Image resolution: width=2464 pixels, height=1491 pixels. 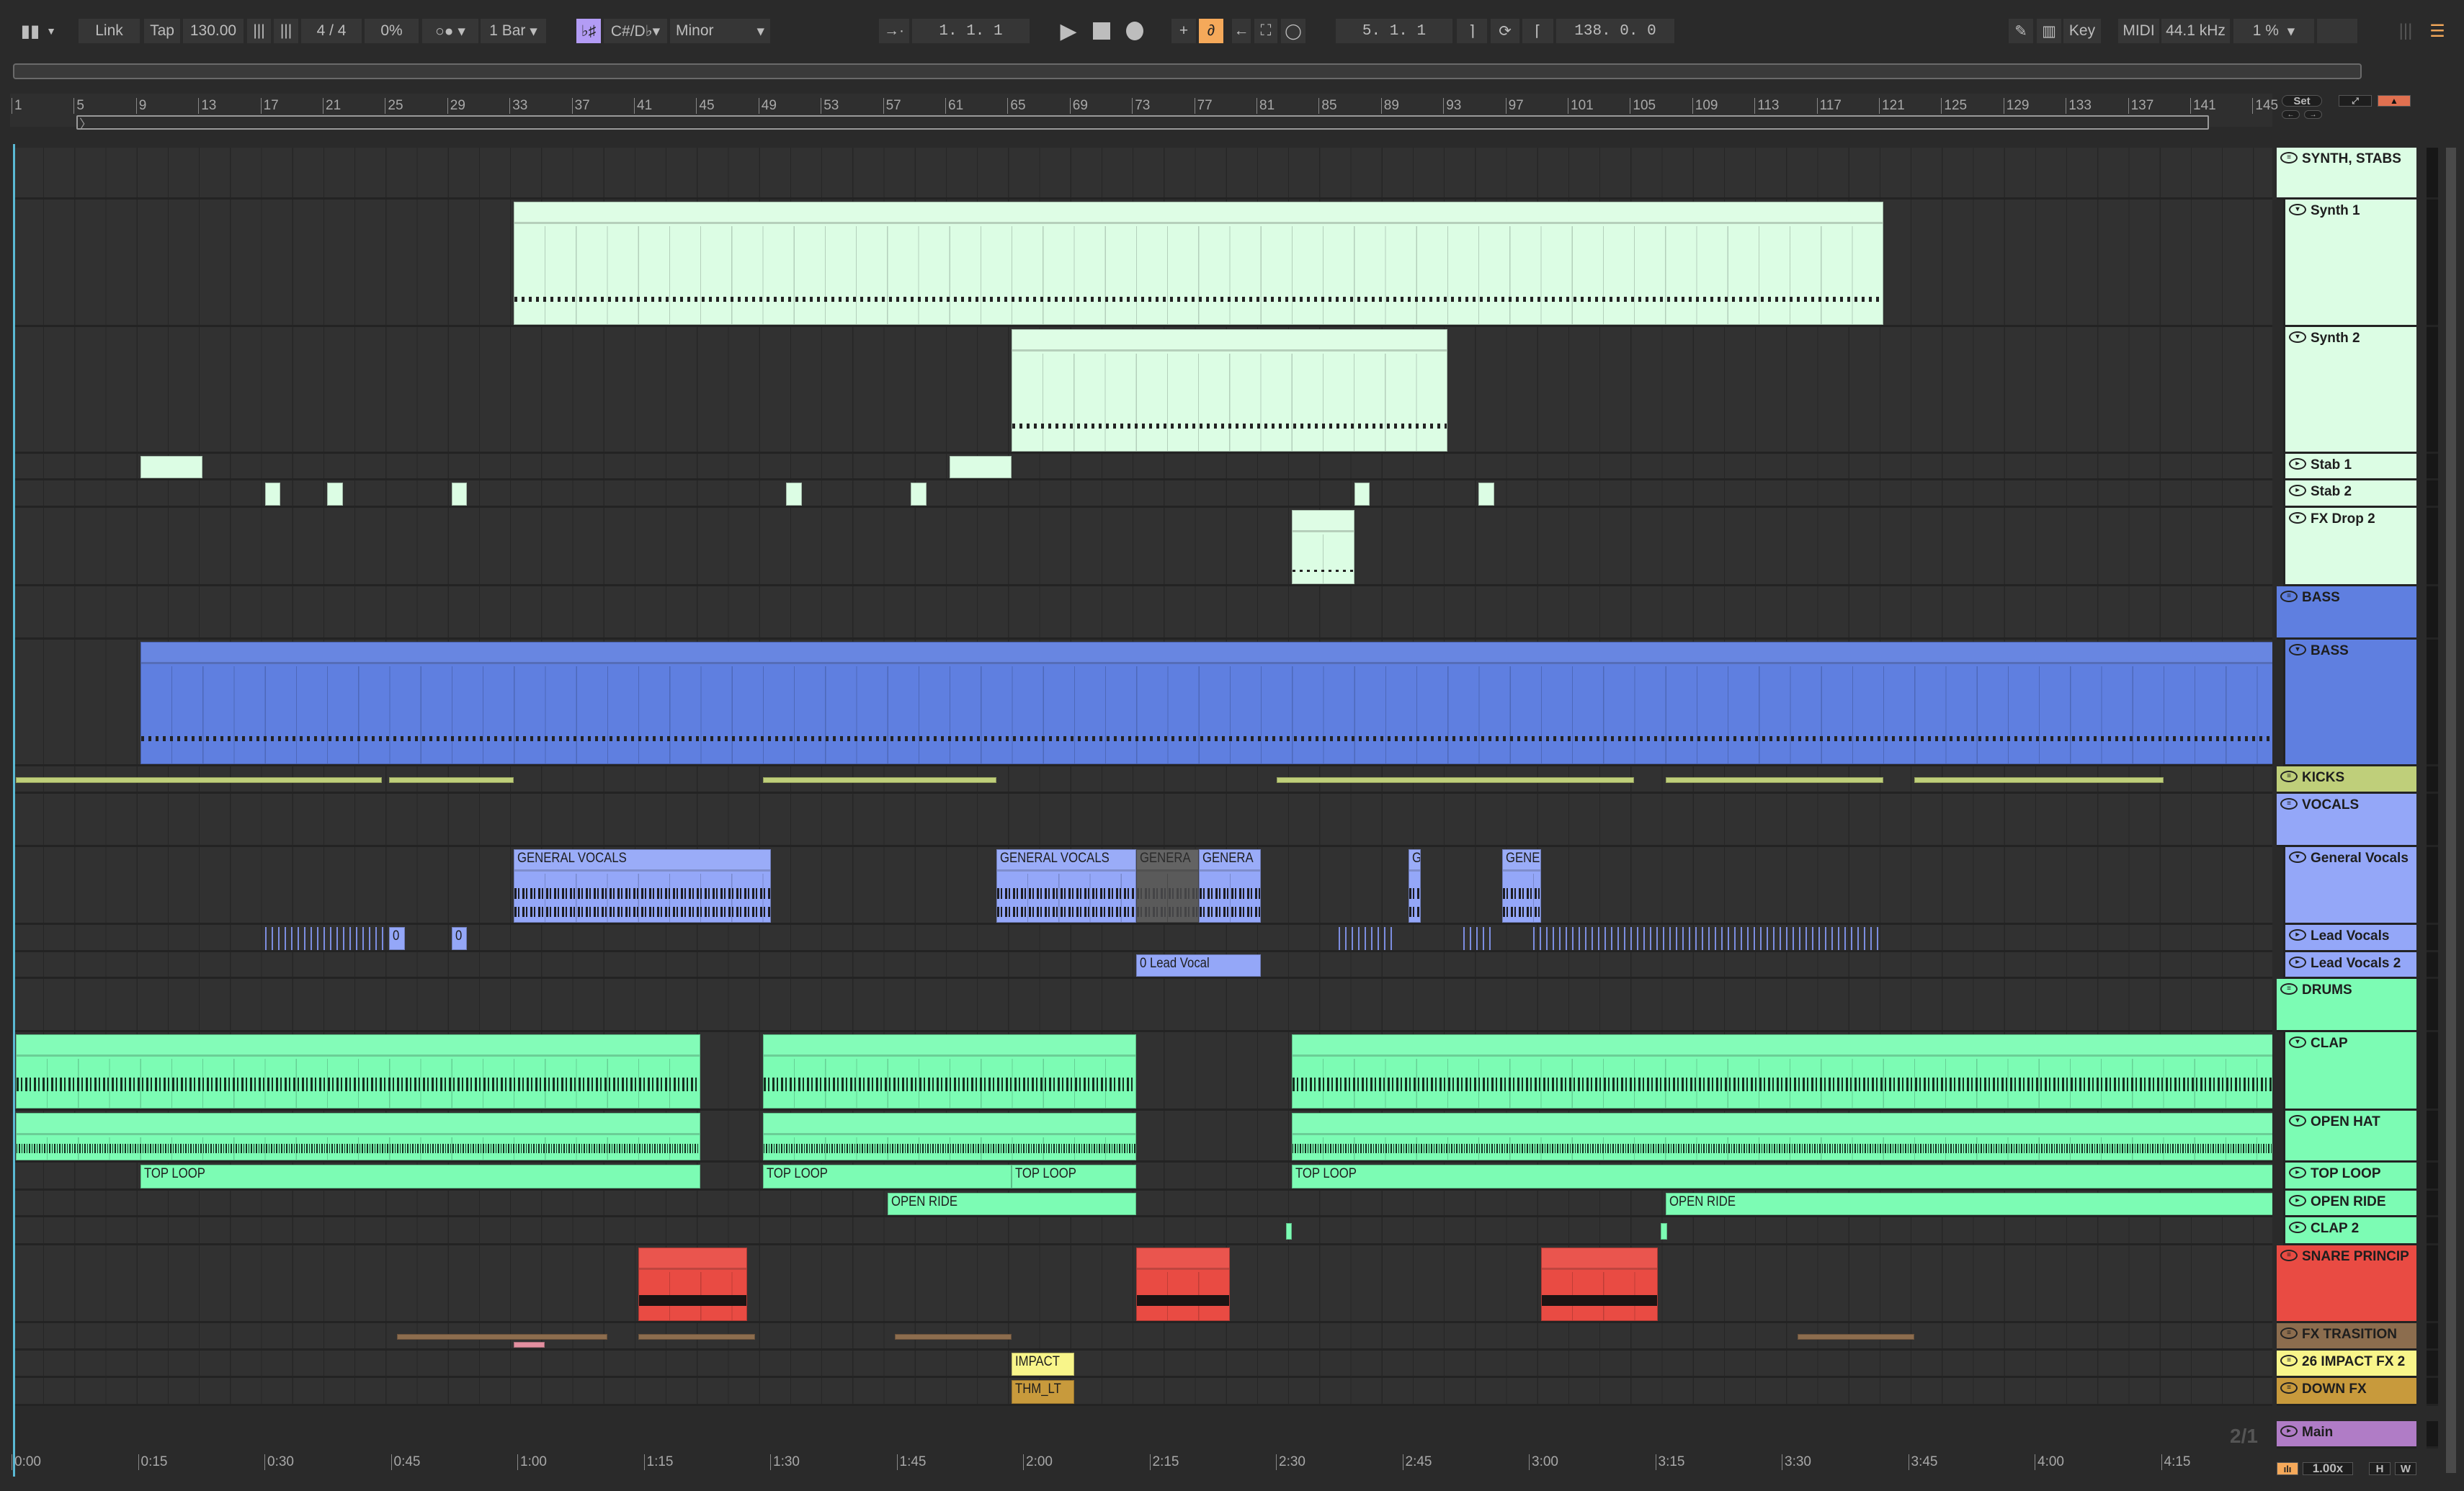 I want to click on punch-out-icon: ⌈, so click(x=1537, y=31).